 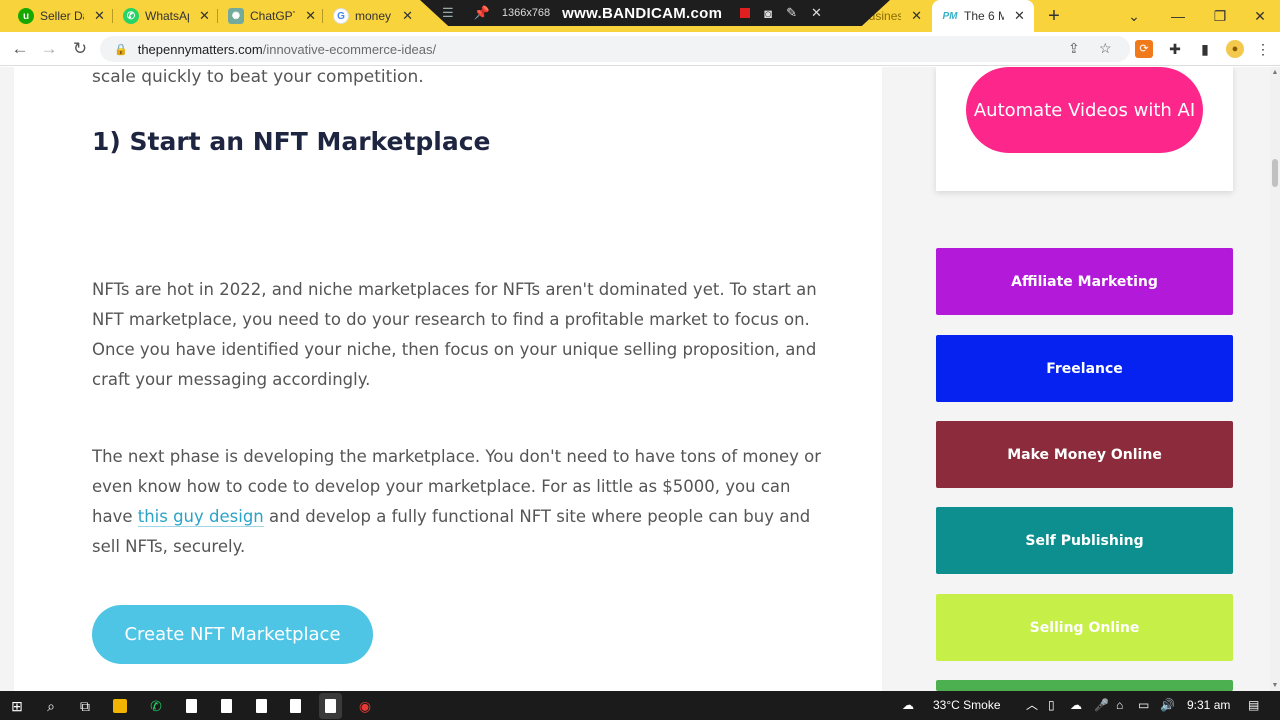 What do you see at coordinates (448, 13) in the screenshot?
I see `menu-icon: ☰` at bounding box center [448, 13].